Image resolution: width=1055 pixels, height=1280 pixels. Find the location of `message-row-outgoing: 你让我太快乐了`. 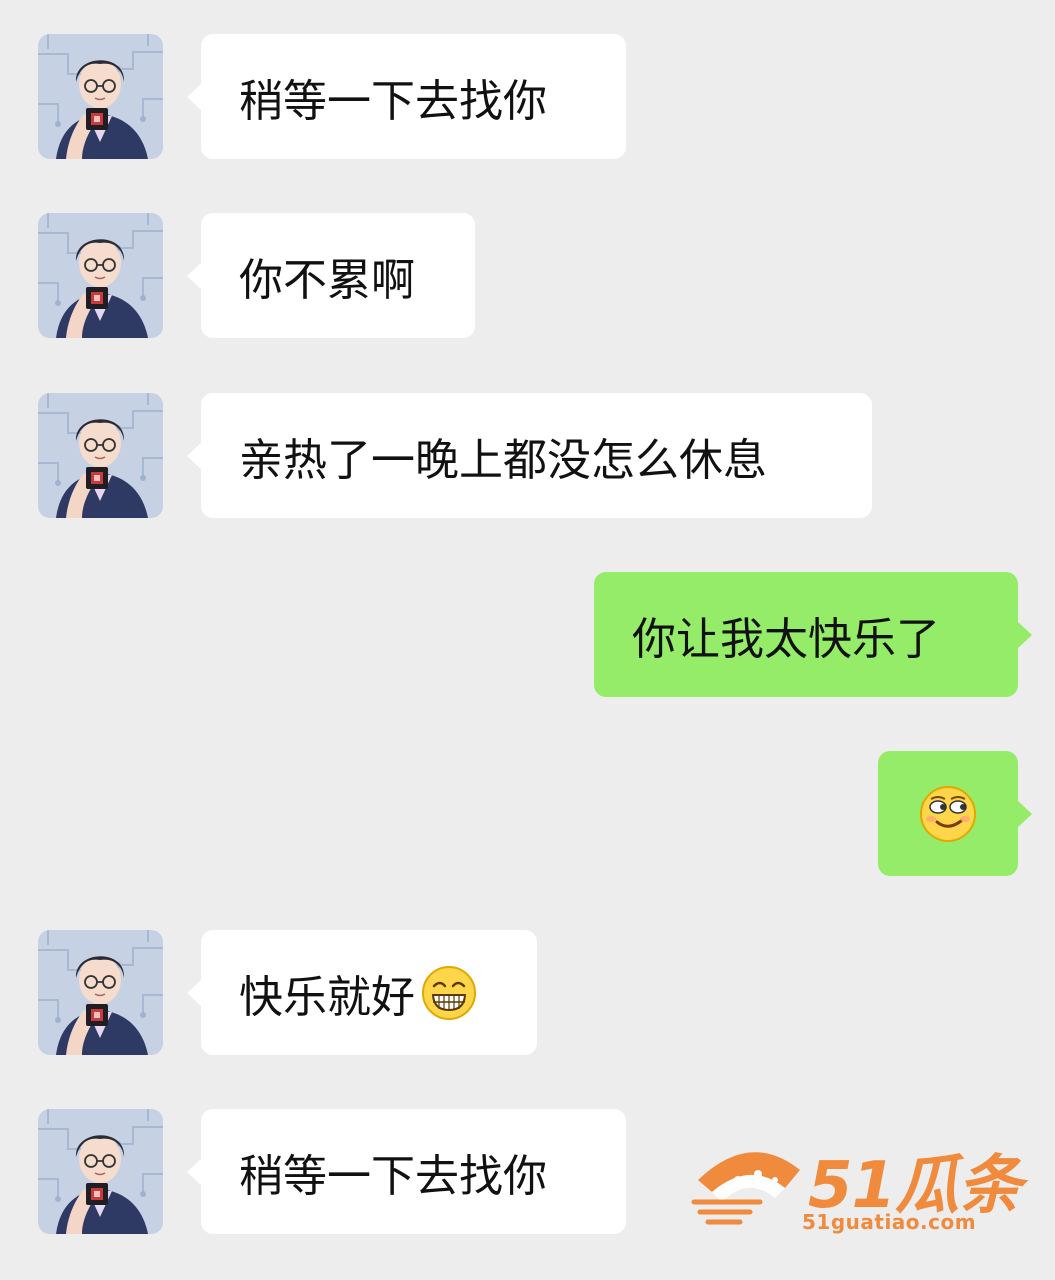

message-row-outgoing: 你让我太快乐了 is located at coordinates (527, 635).